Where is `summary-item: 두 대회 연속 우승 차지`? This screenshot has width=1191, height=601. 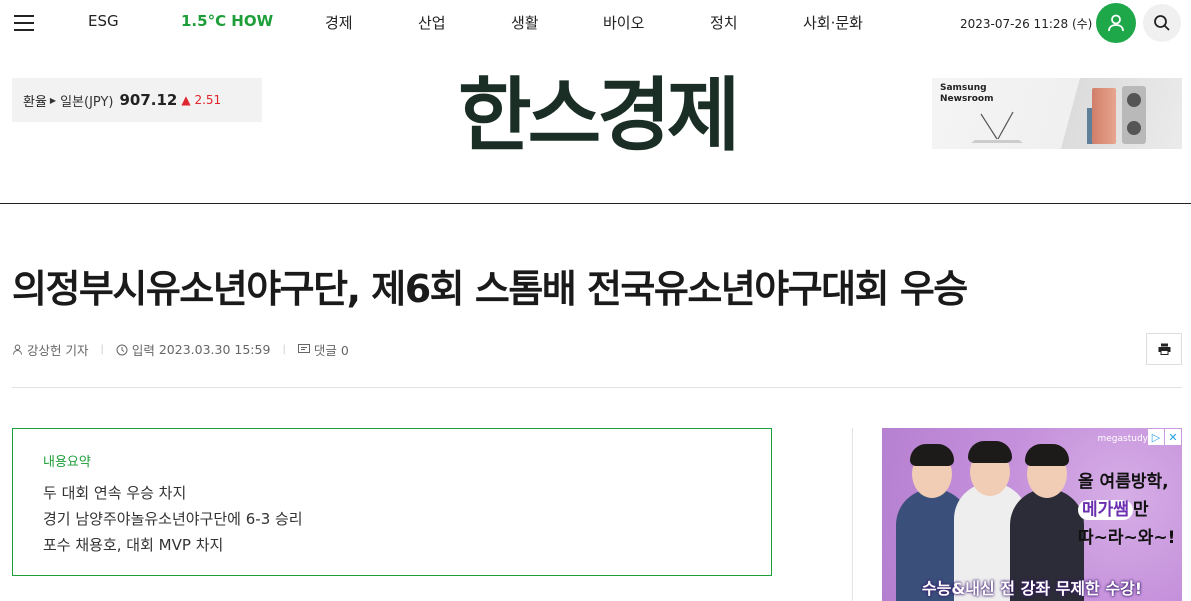 summary-item: 두 대회 연속 우승 차지 is located at coordinates (115, 493).